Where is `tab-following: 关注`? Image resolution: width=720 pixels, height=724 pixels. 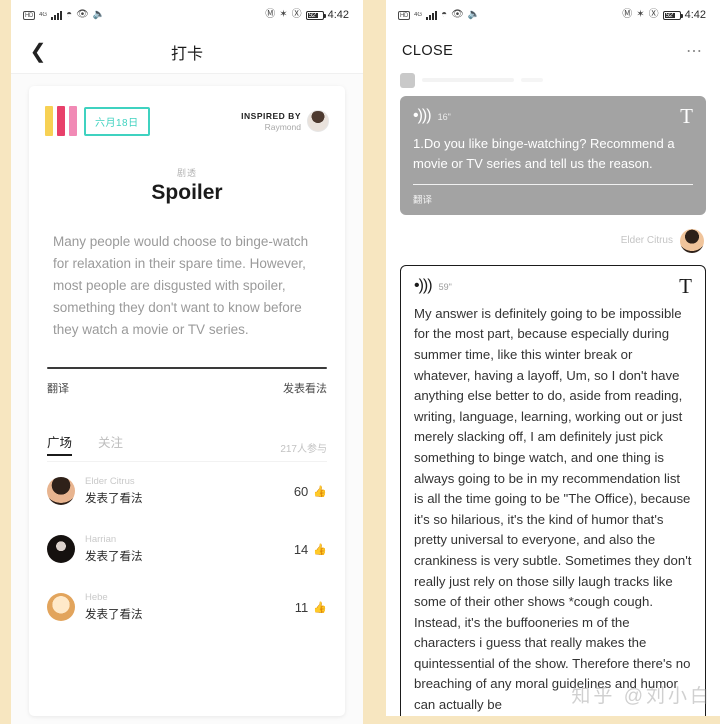
tab-following: 关注 is located at coordinates (110, 443).